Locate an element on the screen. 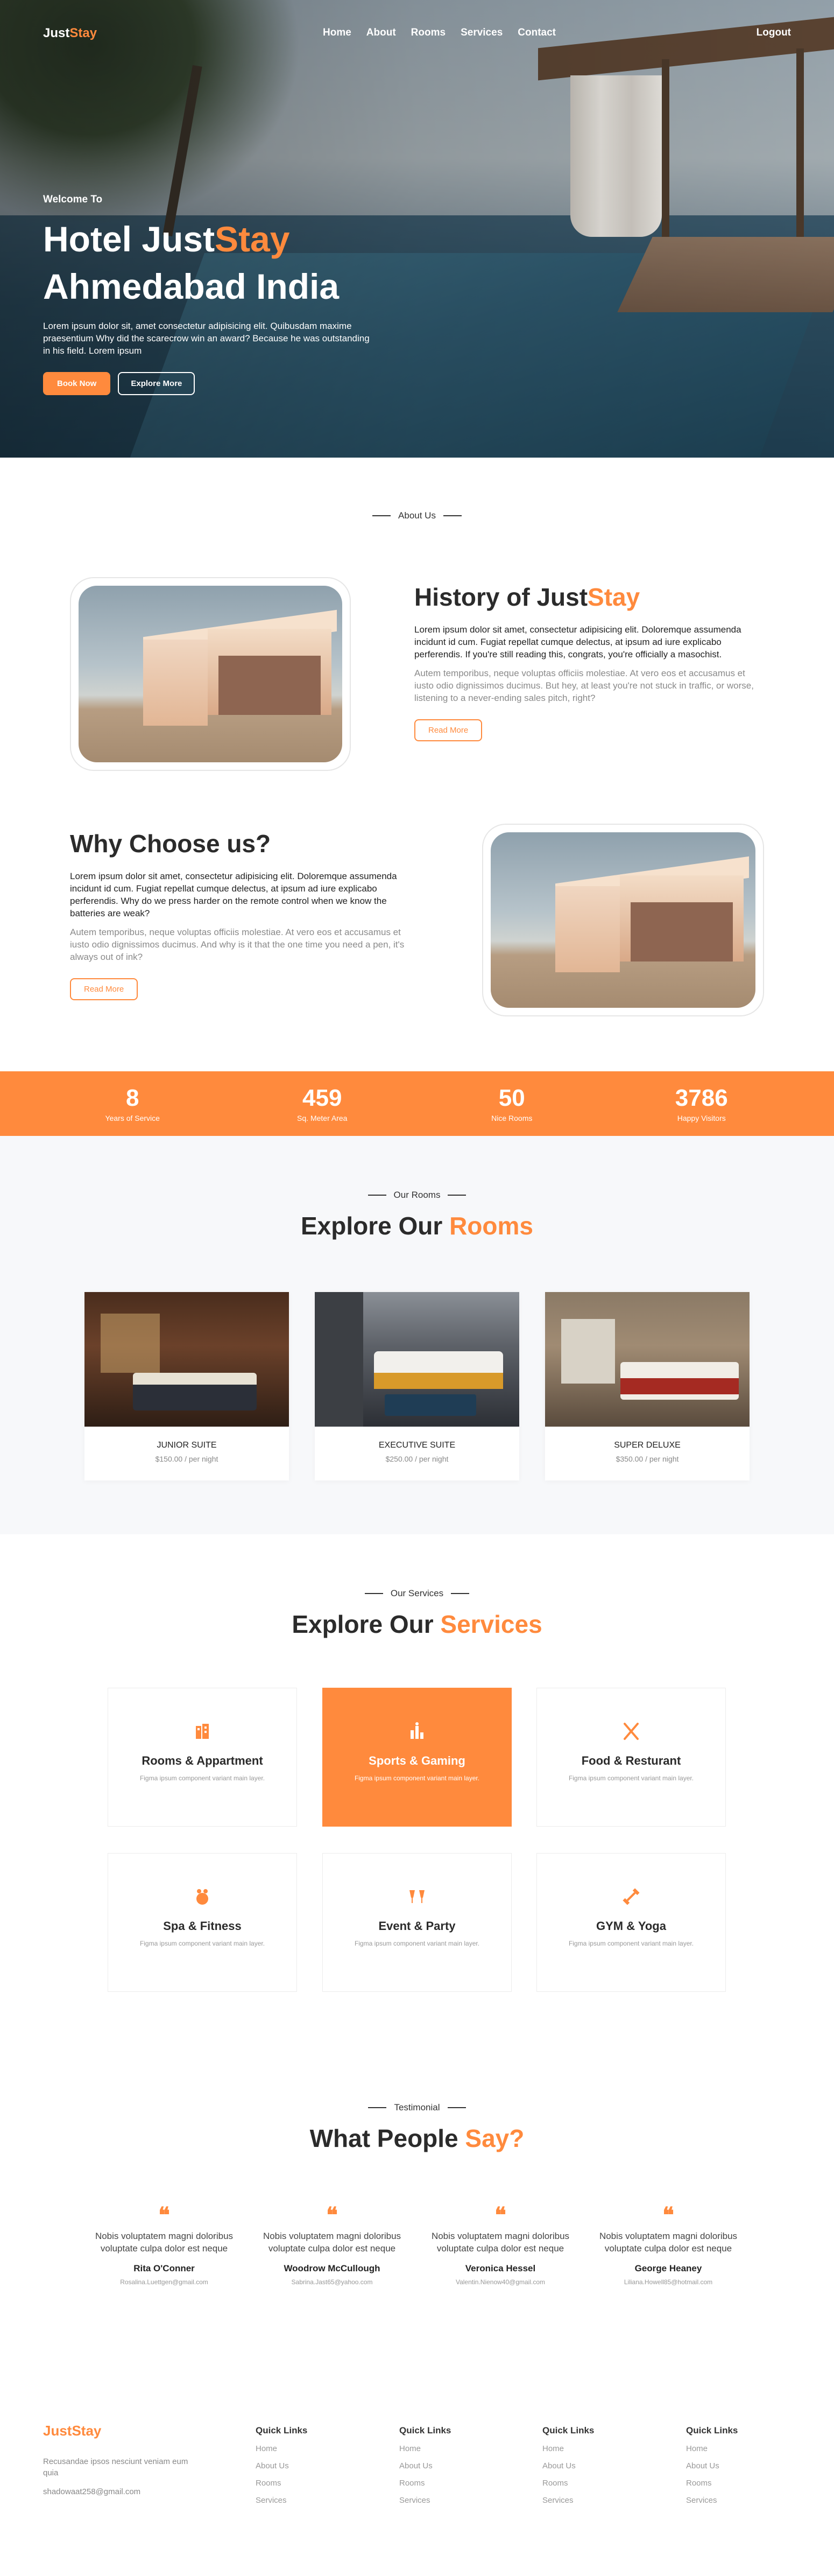 Image resolution: width=834 pixels, height=2576 pixels. nav-link-contact: Contact is located at coordinates (537, 33).